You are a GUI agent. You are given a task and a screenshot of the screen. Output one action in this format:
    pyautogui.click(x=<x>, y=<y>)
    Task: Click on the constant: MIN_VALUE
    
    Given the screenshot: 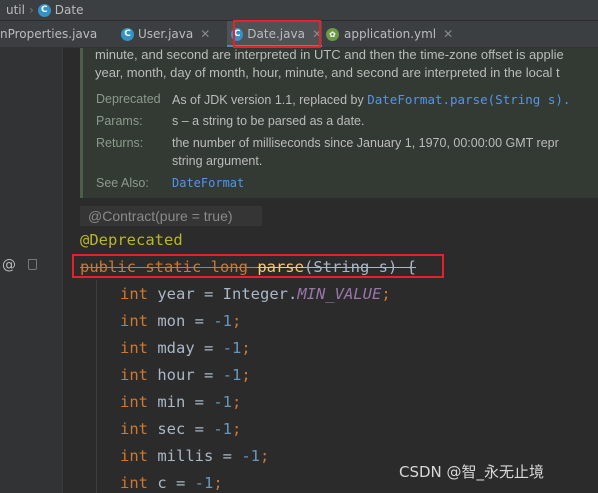 What is the action you would take?
    pyautogui.click(x=339, y=294)
    